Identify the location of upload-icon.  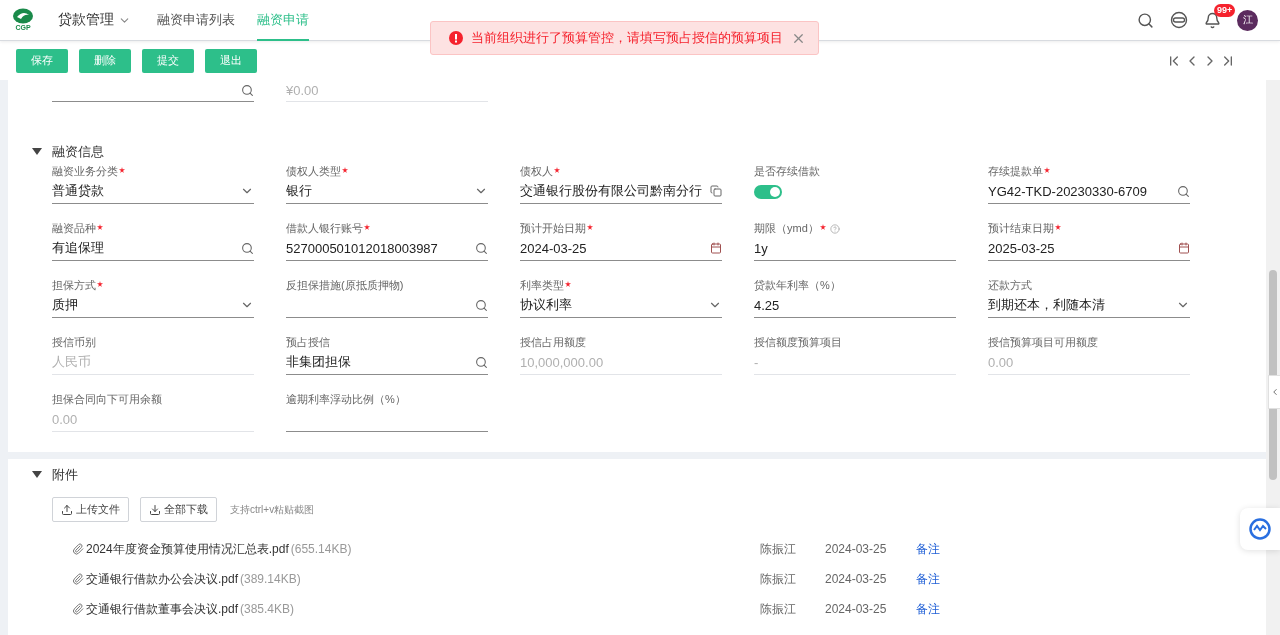
(67, 509).